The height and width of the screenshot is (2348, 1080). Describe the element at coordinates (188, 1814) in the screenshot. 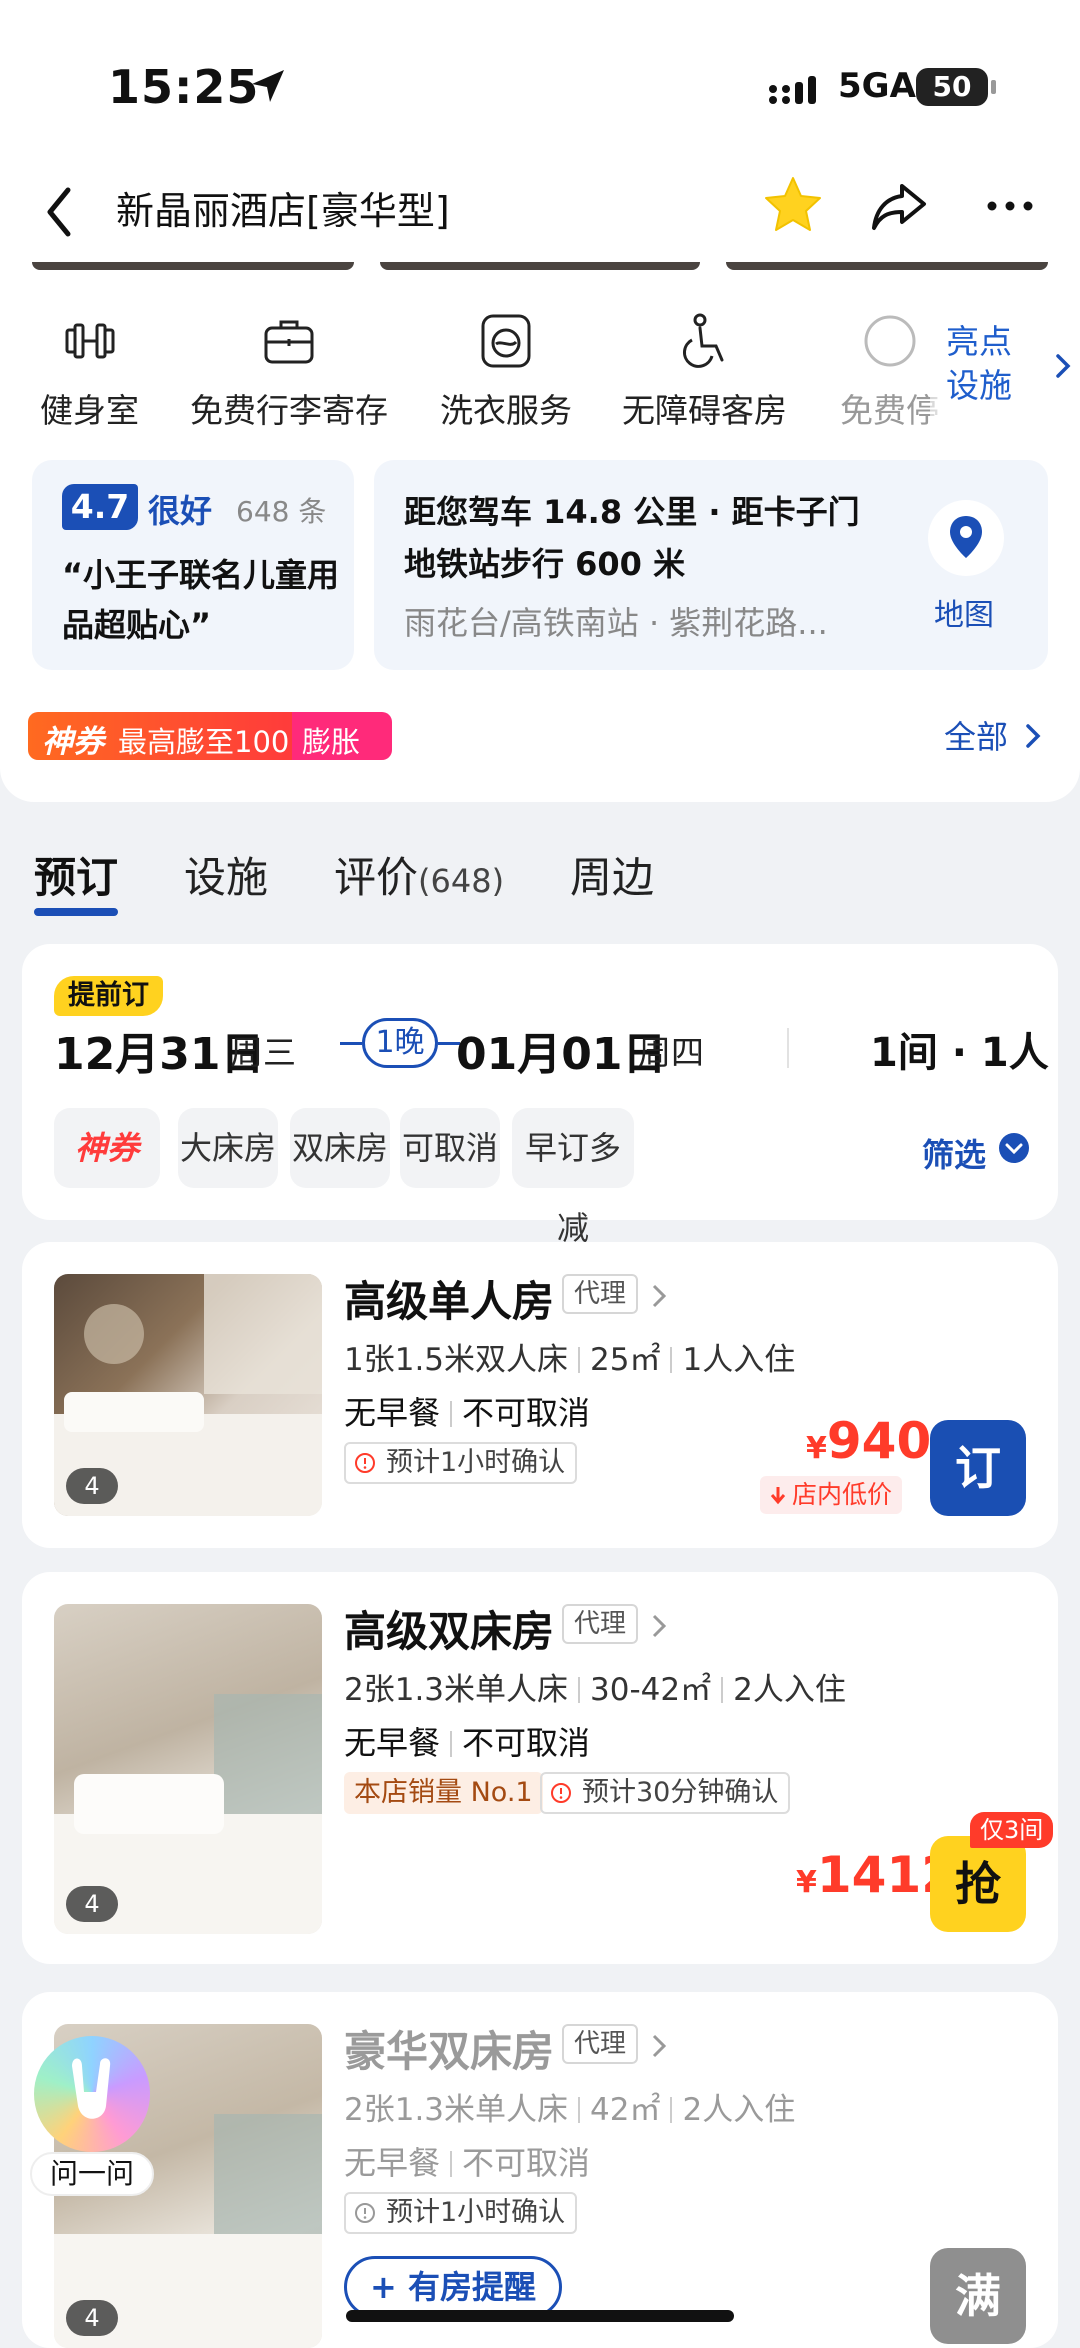

I see `room-photo-image` at that location.